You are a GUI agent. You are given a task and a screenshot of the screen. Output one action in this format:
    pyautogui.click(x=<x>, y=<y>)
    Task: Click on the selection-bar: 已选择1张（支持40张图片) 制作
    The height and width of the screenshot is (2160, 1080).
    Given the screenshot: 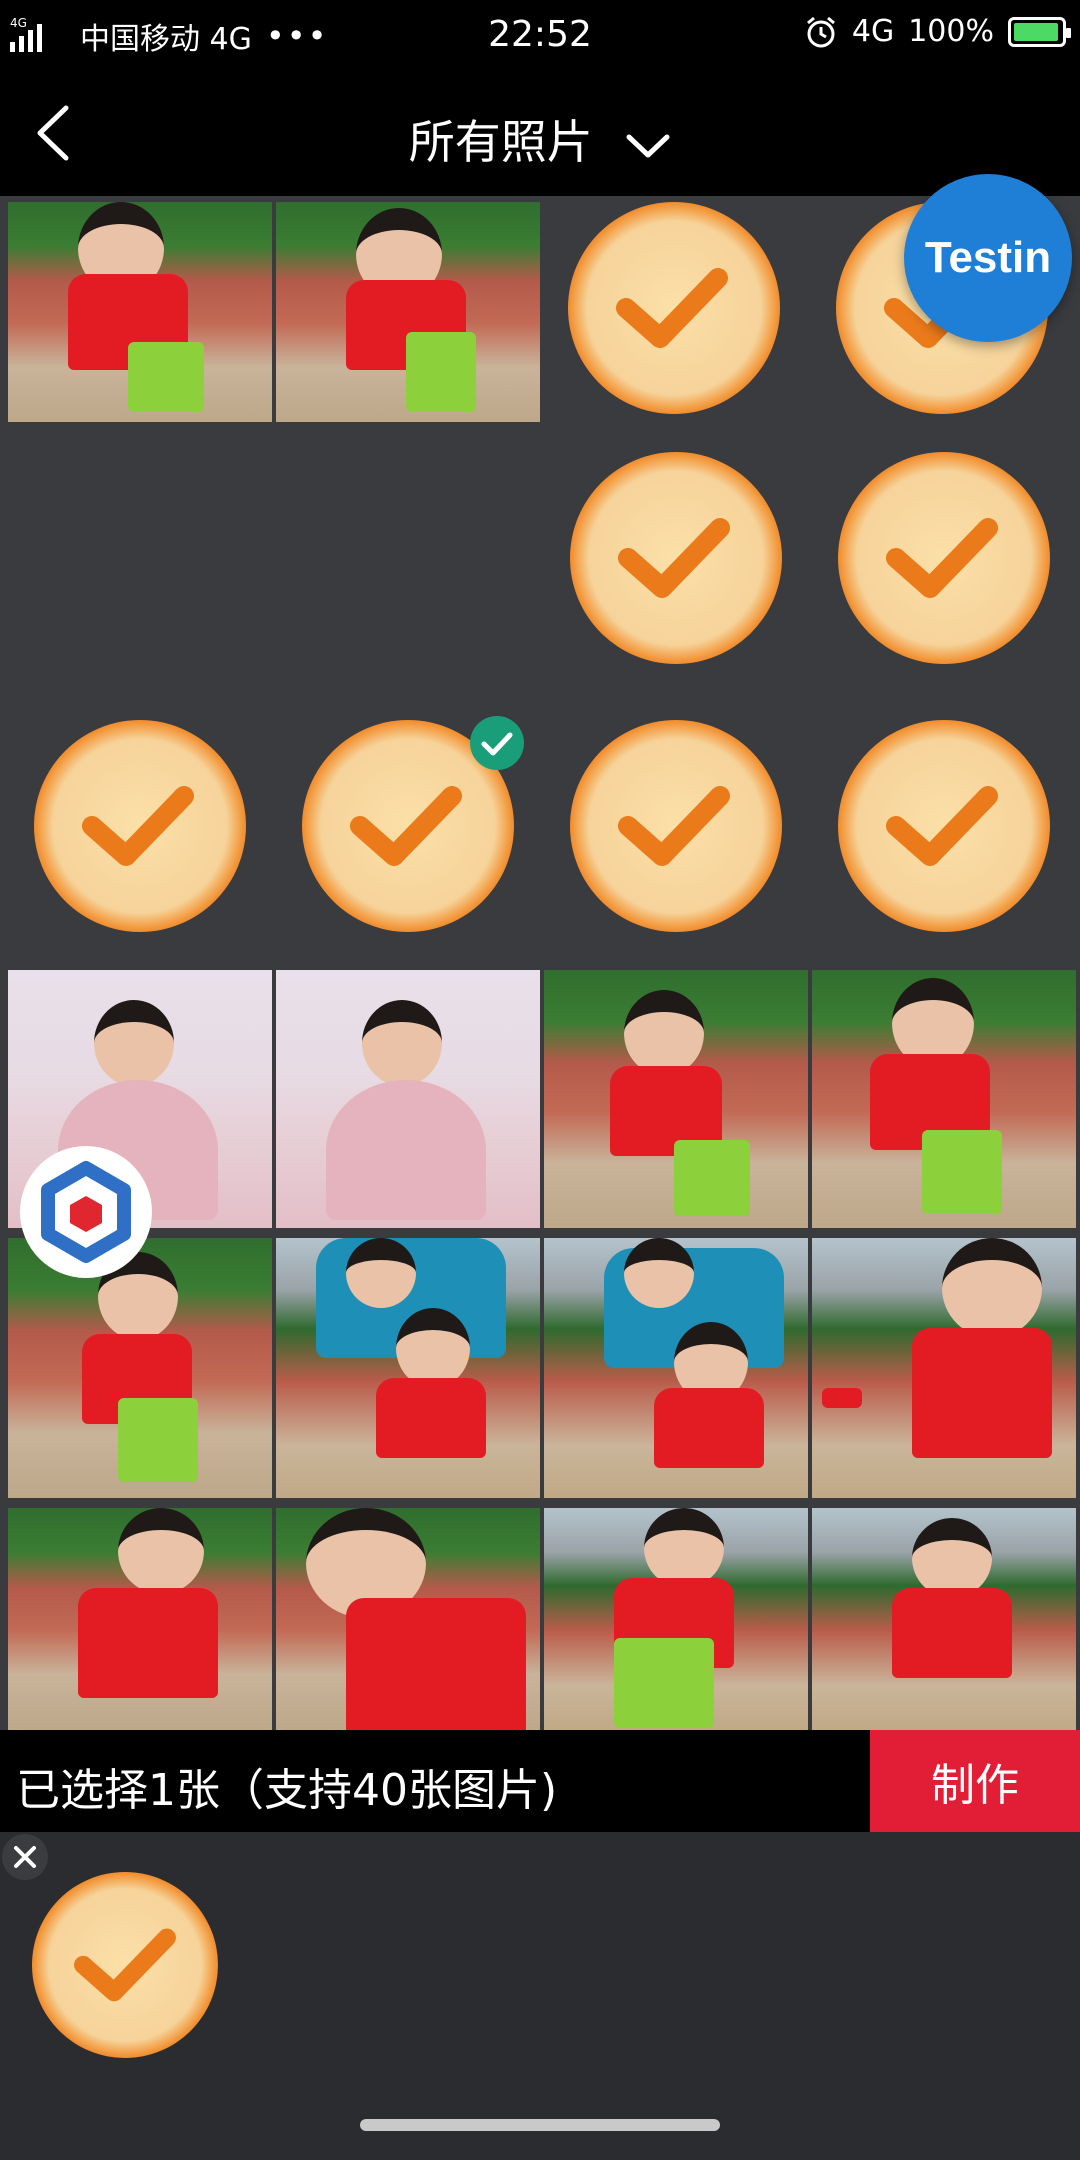 What is the action you would take?
    pyautogui.click(x=540, y=1781)
    